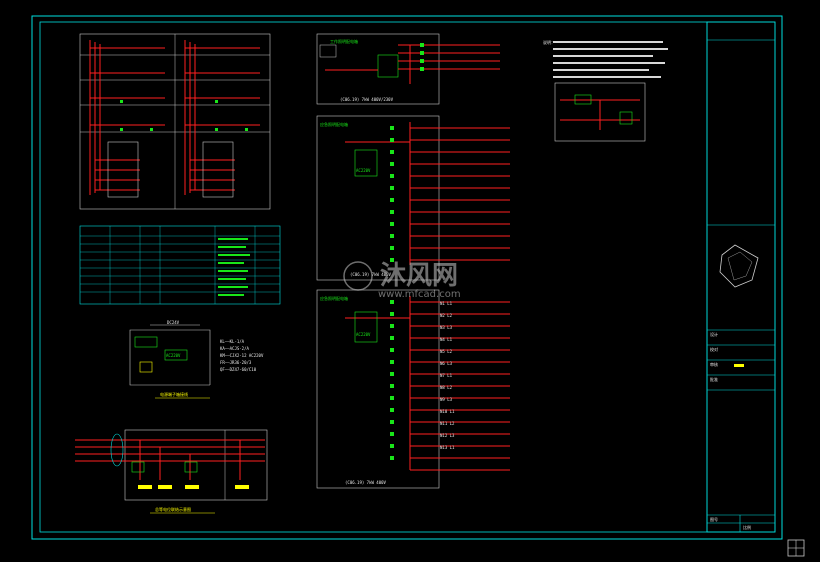 Image resolution: width=820 pixels, height=562 pixels. I want to click on middle-distribution-panel: 应急照明配电箱 AC220V (C06.19) 7kW 400V, so click(413, 198).